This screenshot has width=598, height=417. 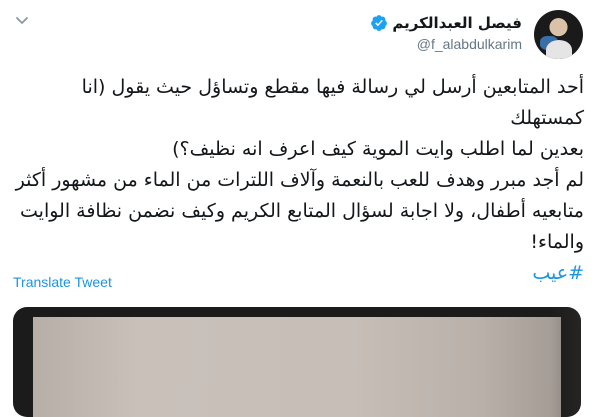 What do you see at coordinates (22, 20) in the screenshot?
I see `chevron-down-icon` at bounding box center [22, 20].